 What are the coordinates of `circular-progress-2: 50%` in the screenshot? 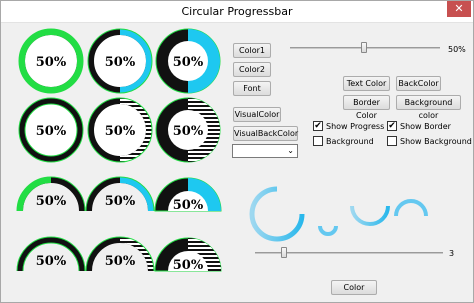 It's located at (120, 61).